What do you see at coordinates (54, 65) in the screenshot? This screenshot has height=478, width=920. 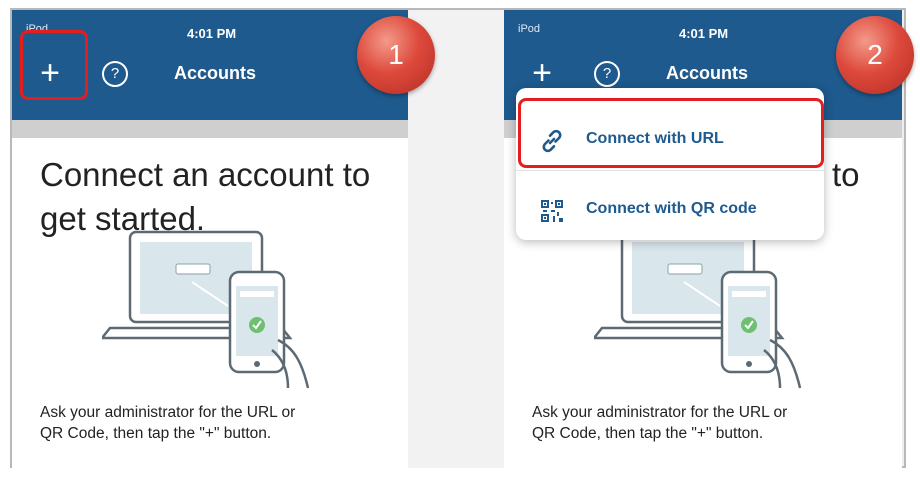 I see `plus-button-highlight` at bounding box center [54, 65].